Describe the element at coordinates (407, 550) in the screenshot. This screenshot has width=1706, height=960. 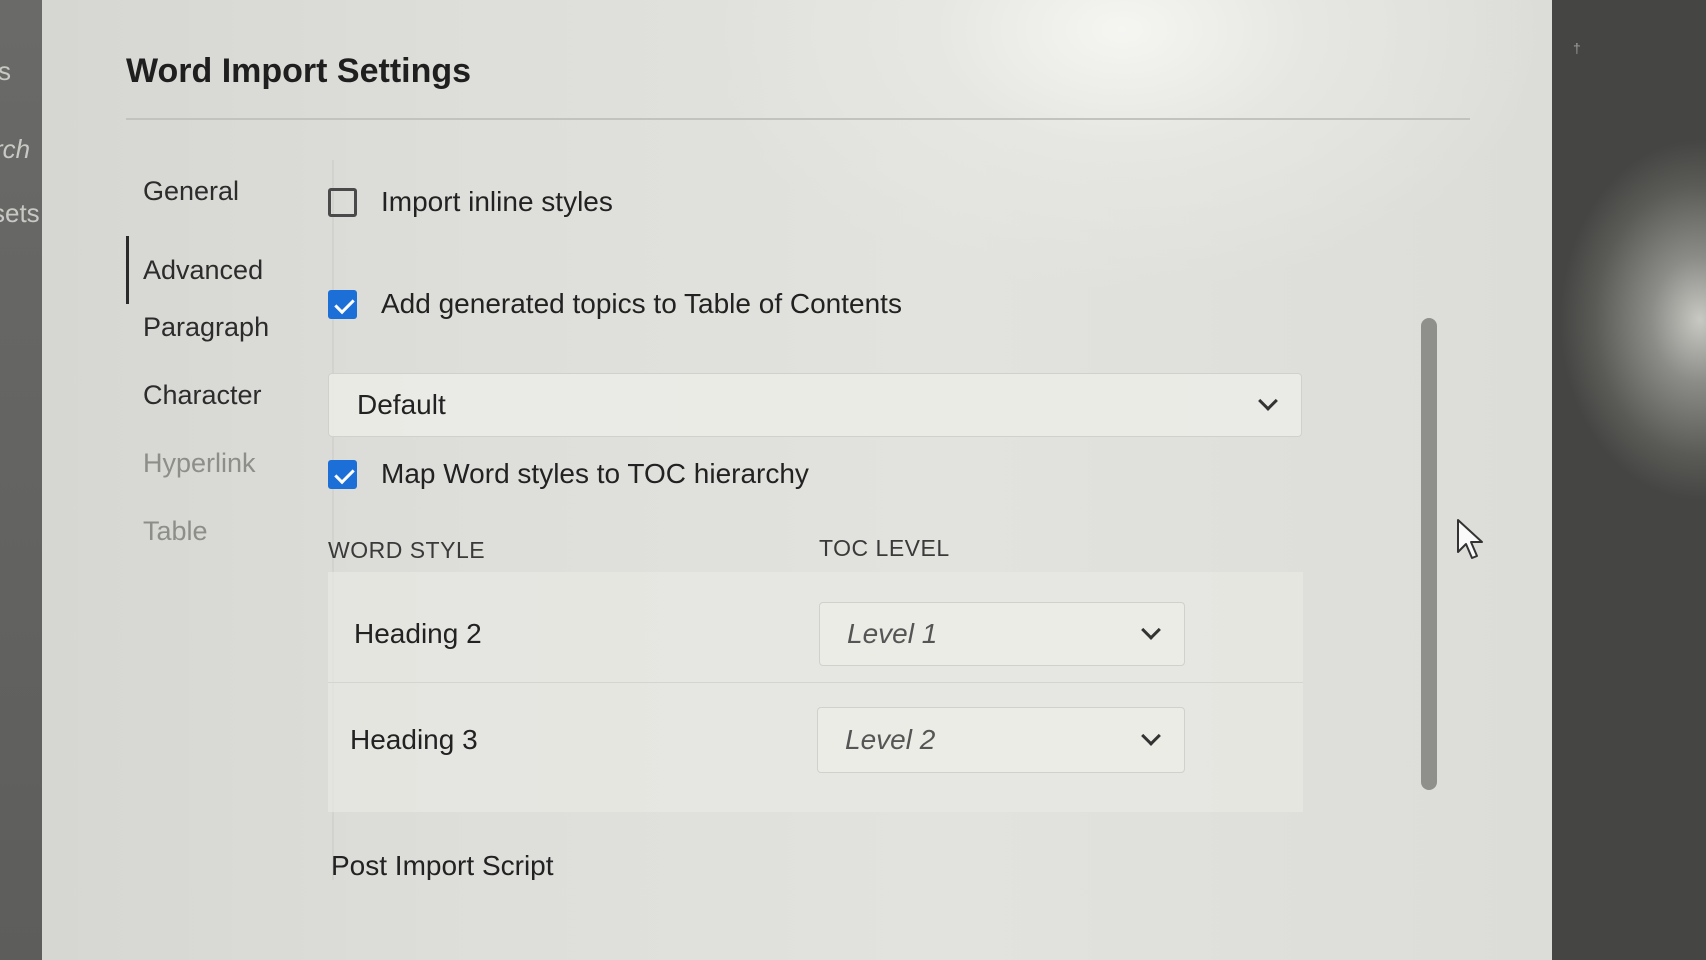
I see `column-header-word-style: WORD STYLE` at that location.